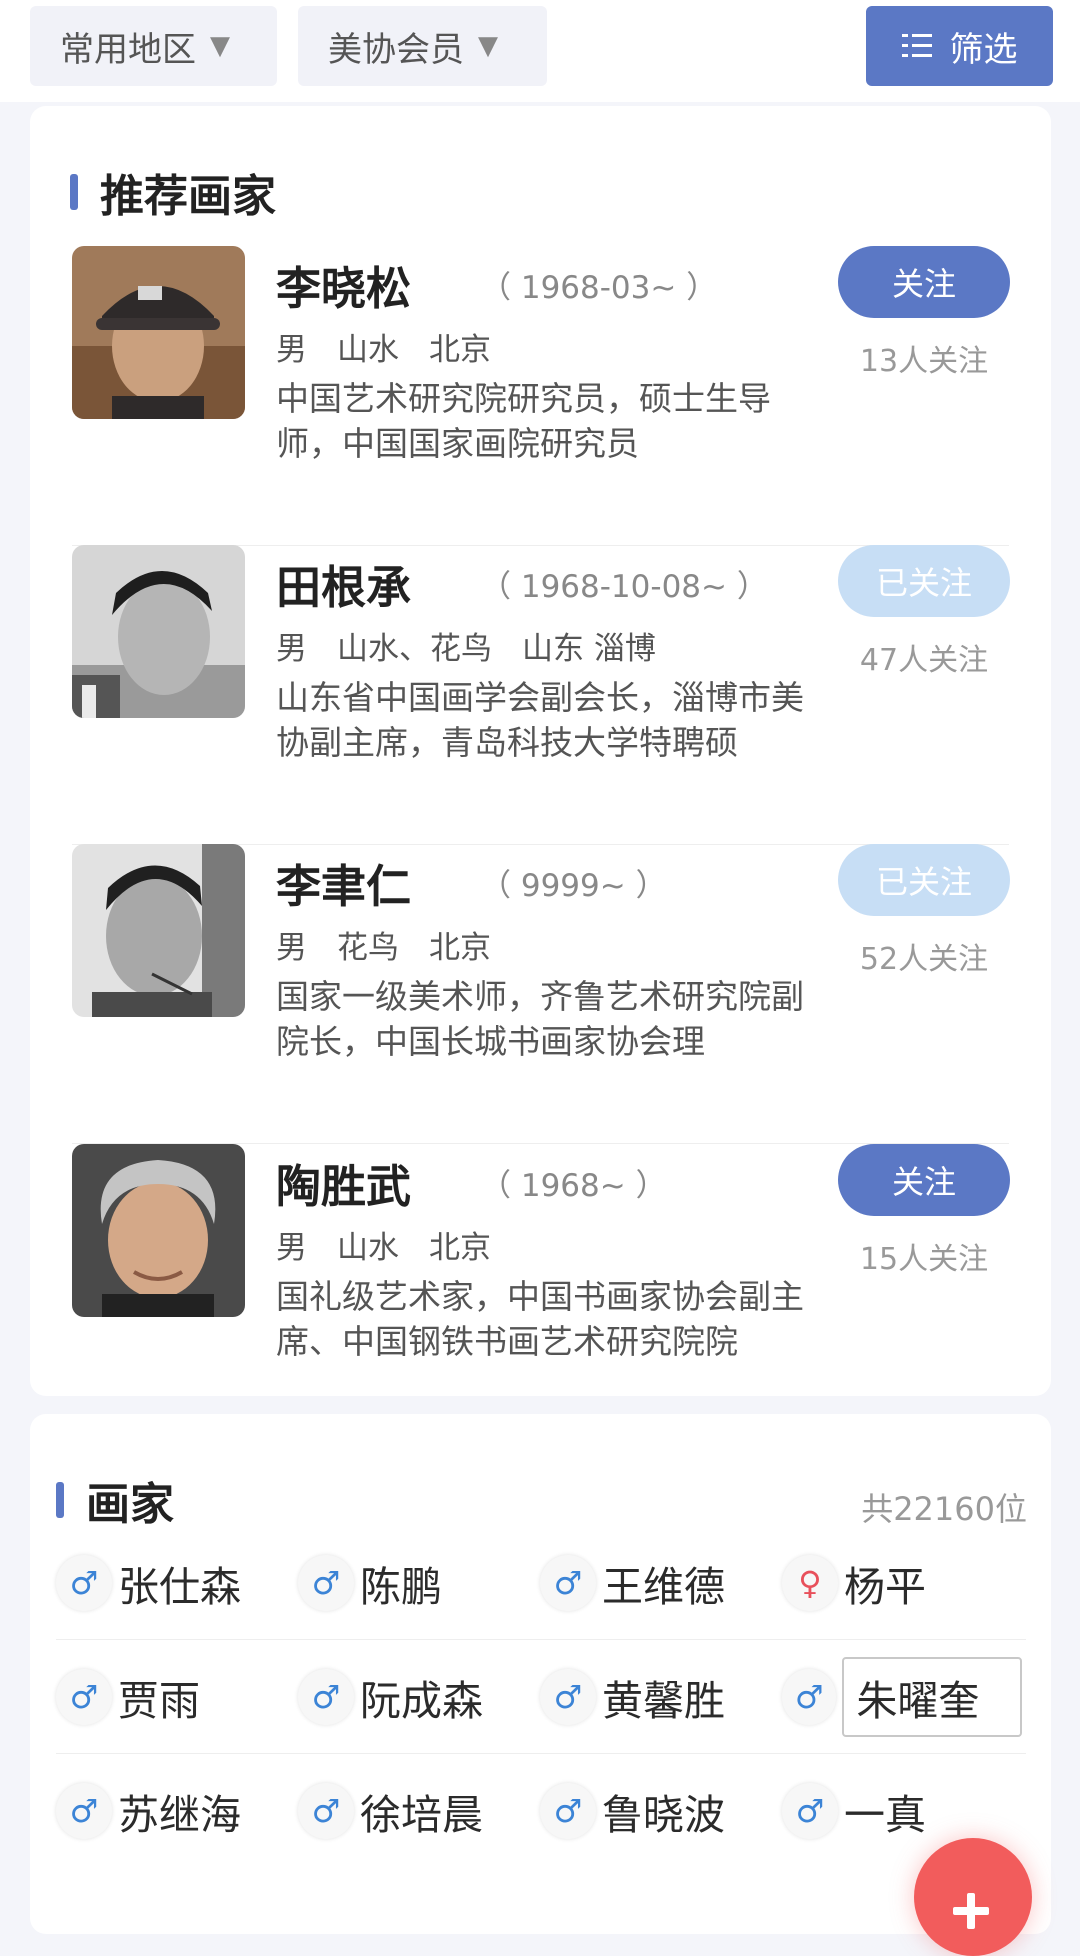 This screenshot has height=1956, width=1080. What do you see at coordinates (540, 1019) in the screenshot?
I see `artist-bio: 国家一级美术师，齐鲁艺术研究院副院长，中国长城书画家协会理` at bounding box center [540, 1019].